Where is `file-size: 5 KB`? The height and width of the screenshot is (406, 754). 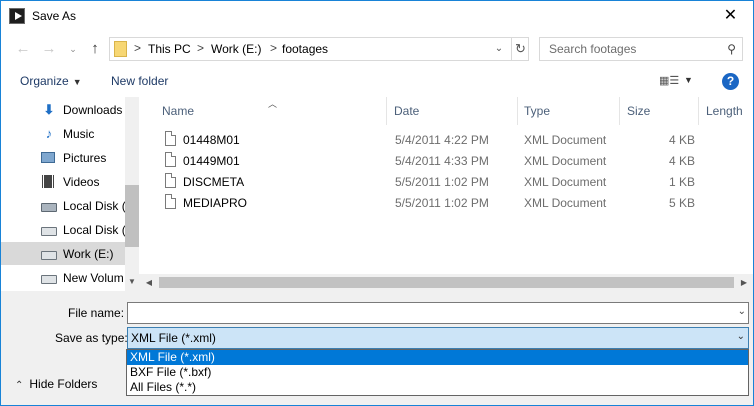
file-size: 5 KB is located at coordinates (682, 203).